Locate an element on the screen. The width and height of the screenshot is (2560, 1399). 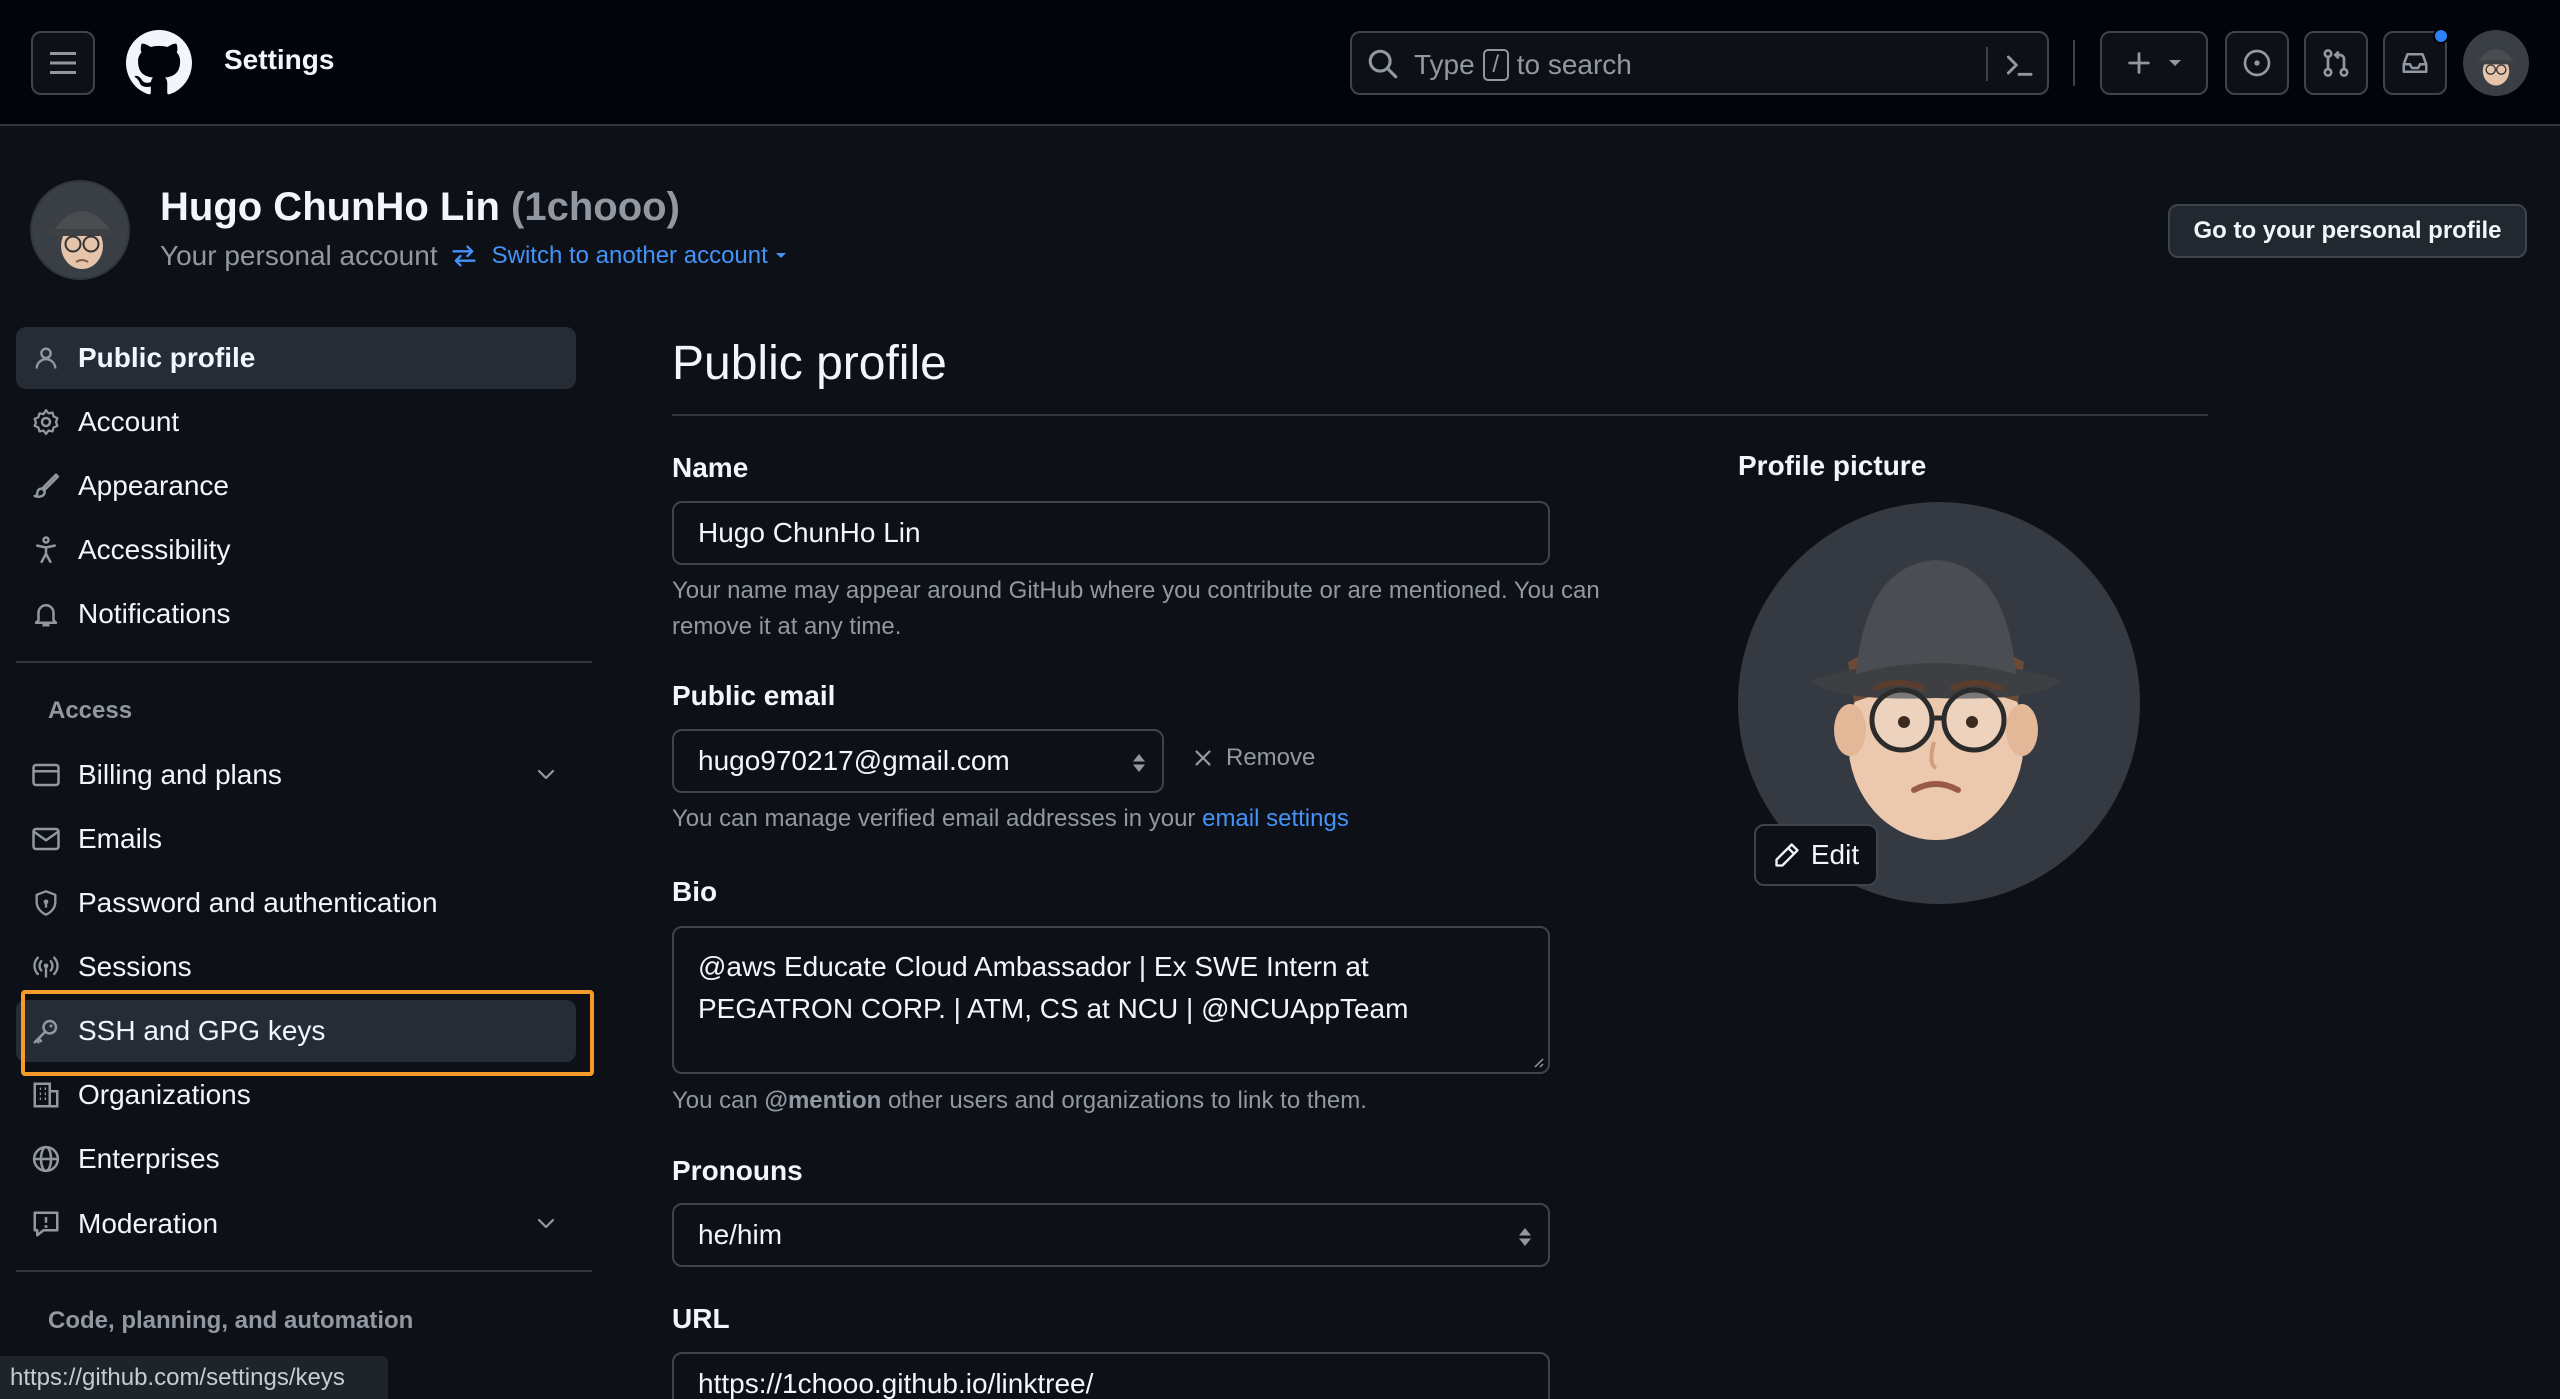
switch-account-link: Switch to another account is located at coordinates (619, 256).